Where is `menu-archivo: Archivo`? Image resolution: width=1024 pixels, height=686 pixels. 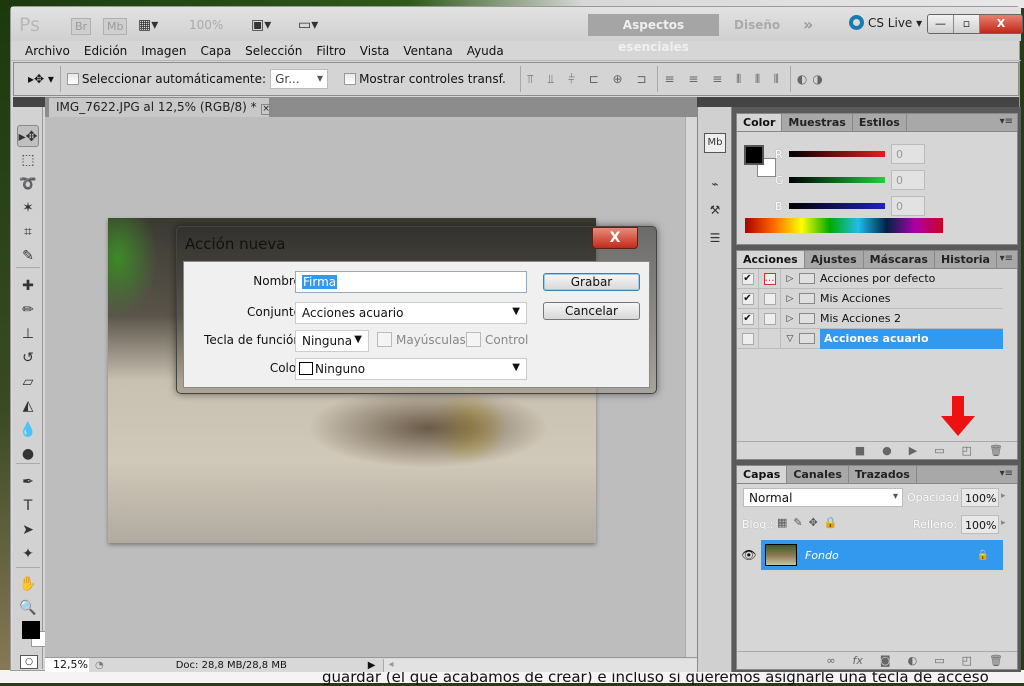
menu-archivo: Archivo is located at coordinates (47, 51).